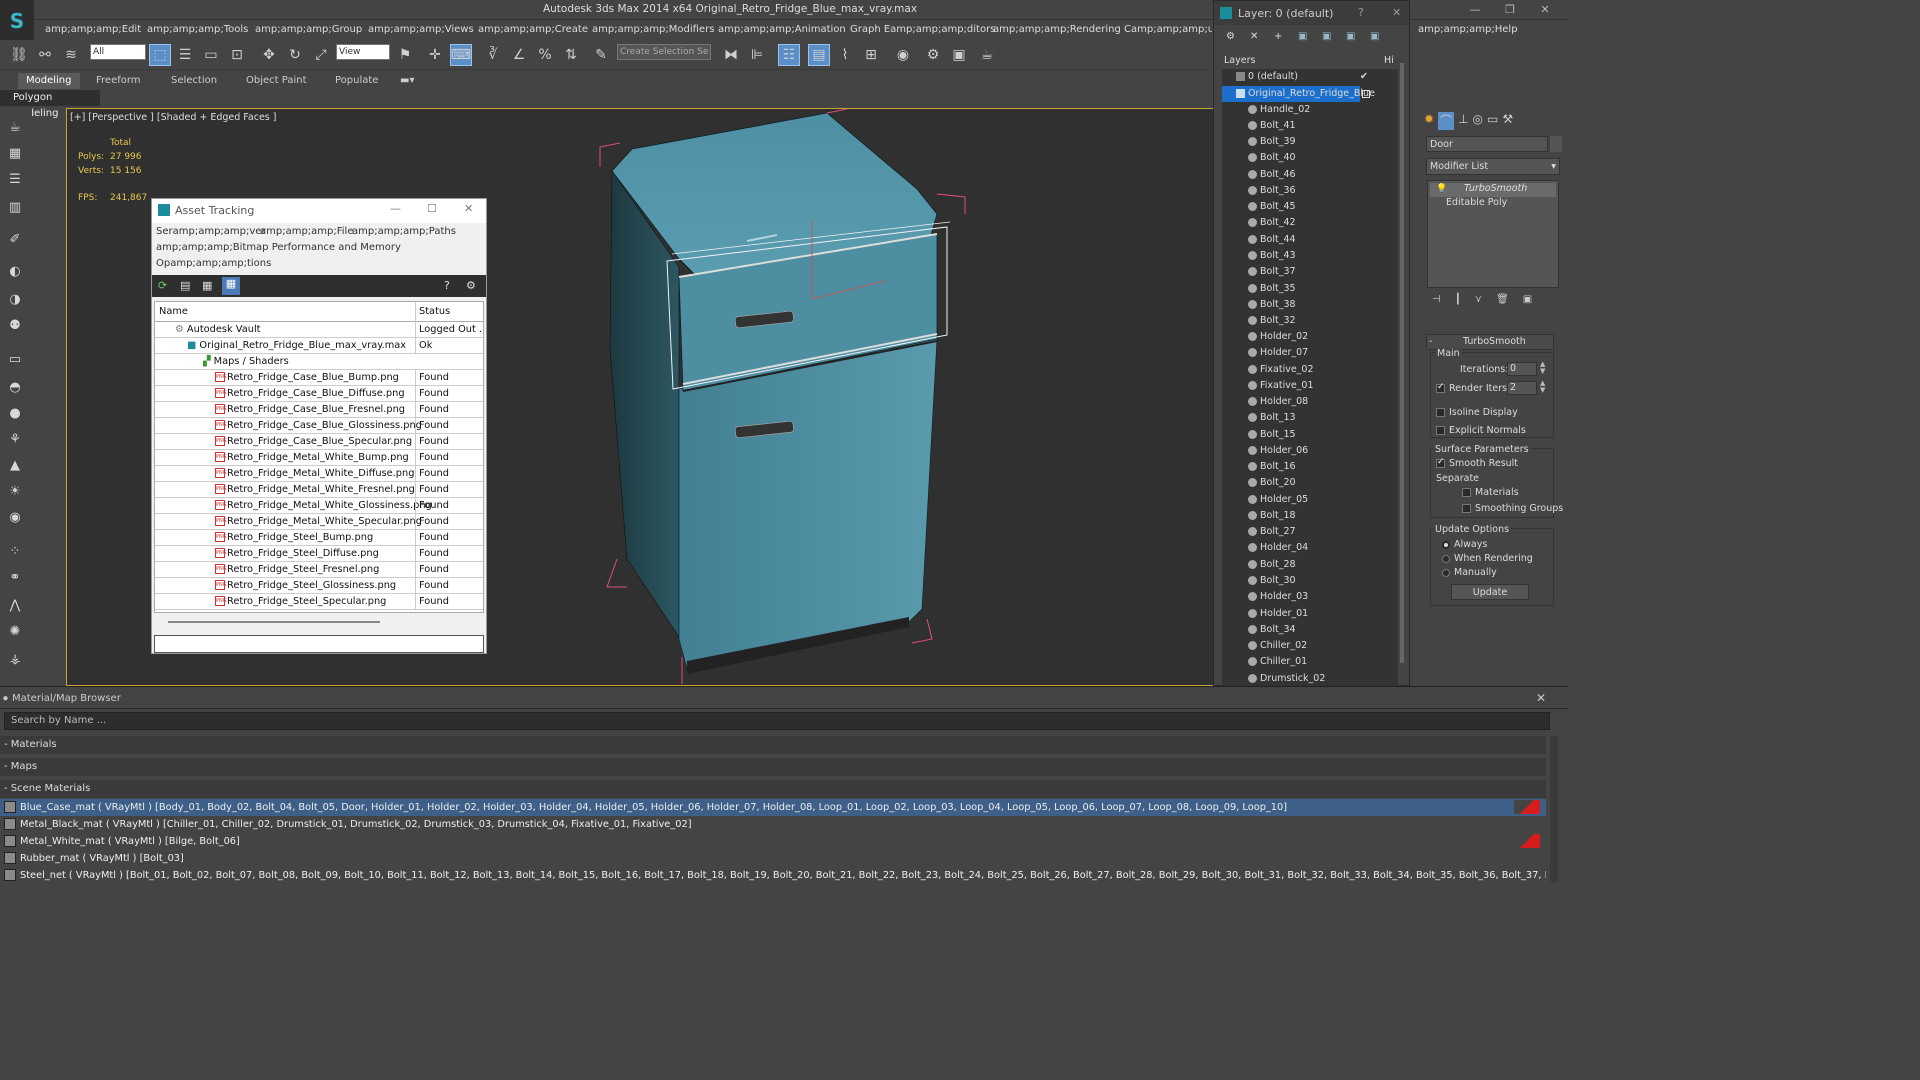 The width and height of the screenshot is (1920, 1080). Describe the element at coordinates (1478, 302) in the screenshot. I see `make-unique-icon: ⋎` at that location.